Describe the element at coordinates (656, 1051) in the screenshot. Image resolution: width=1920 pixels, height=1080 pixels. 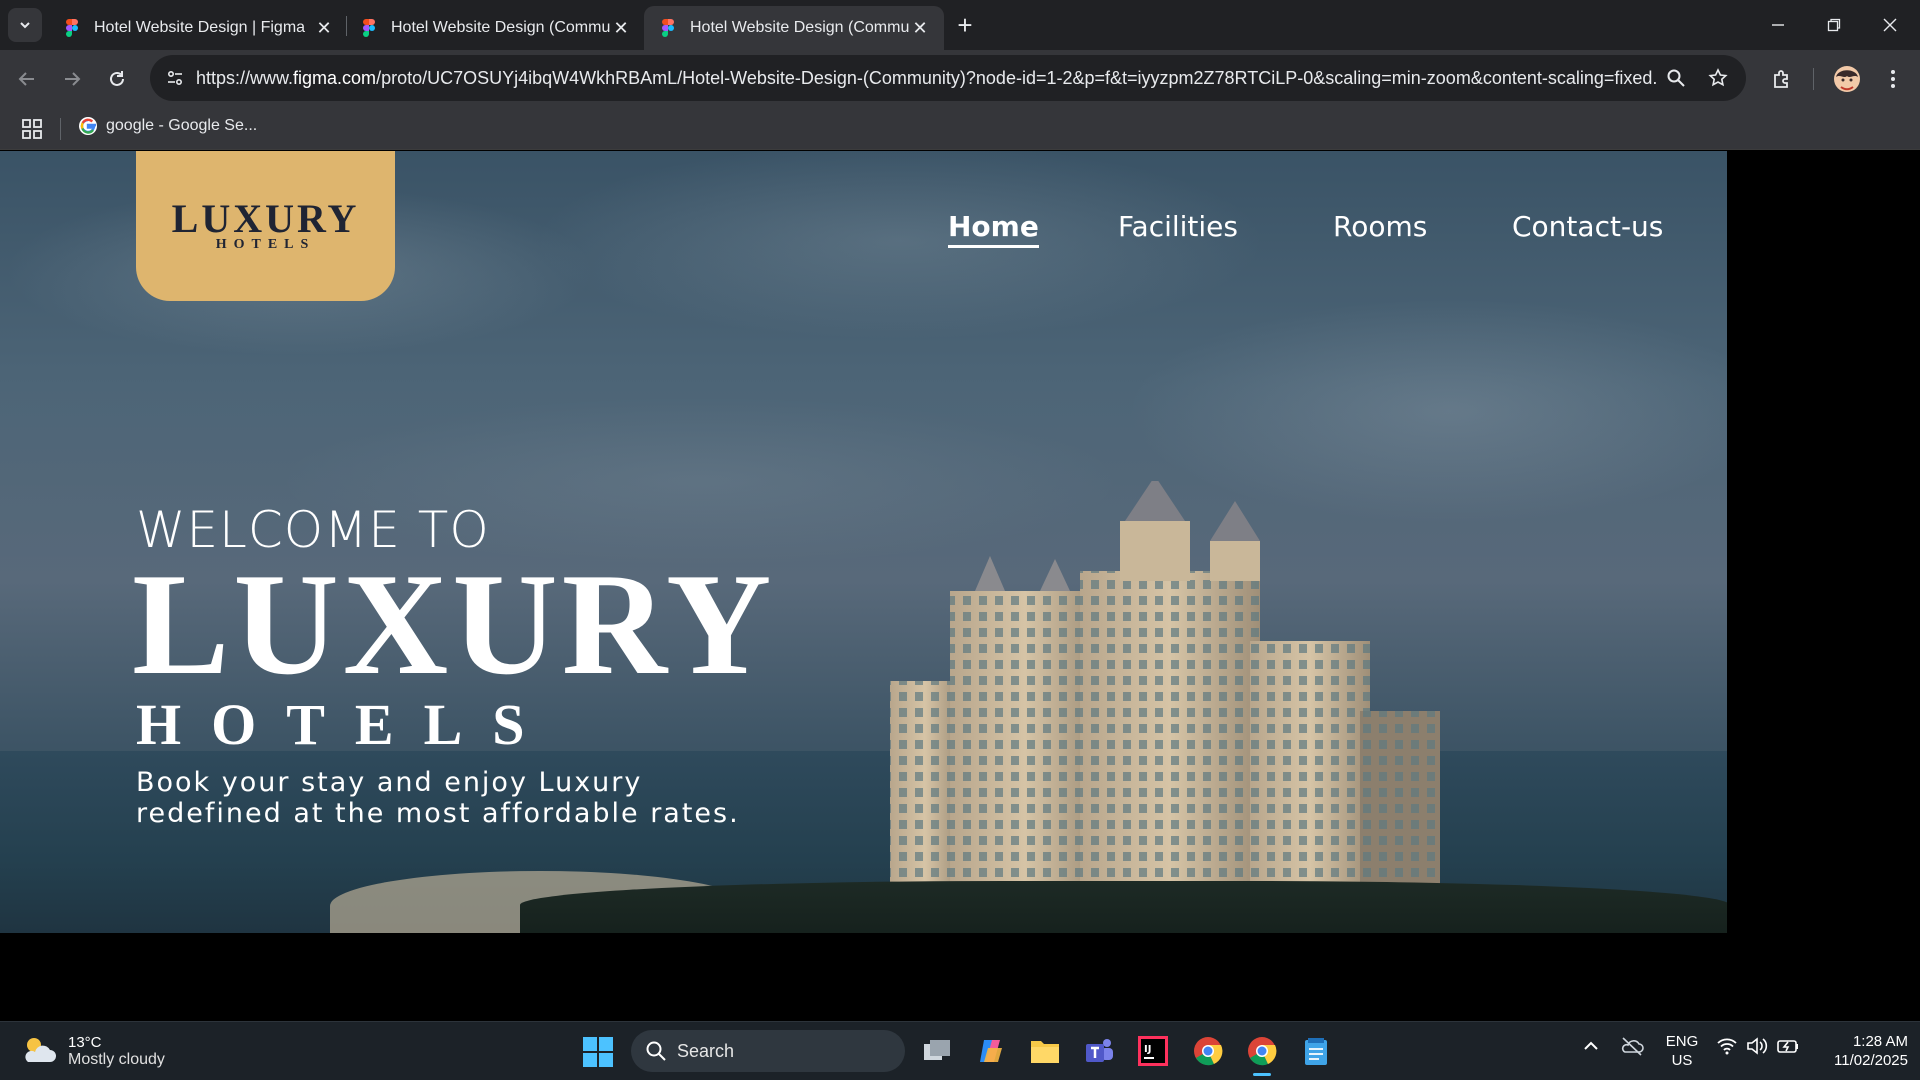
I see `search-icon` at that location.